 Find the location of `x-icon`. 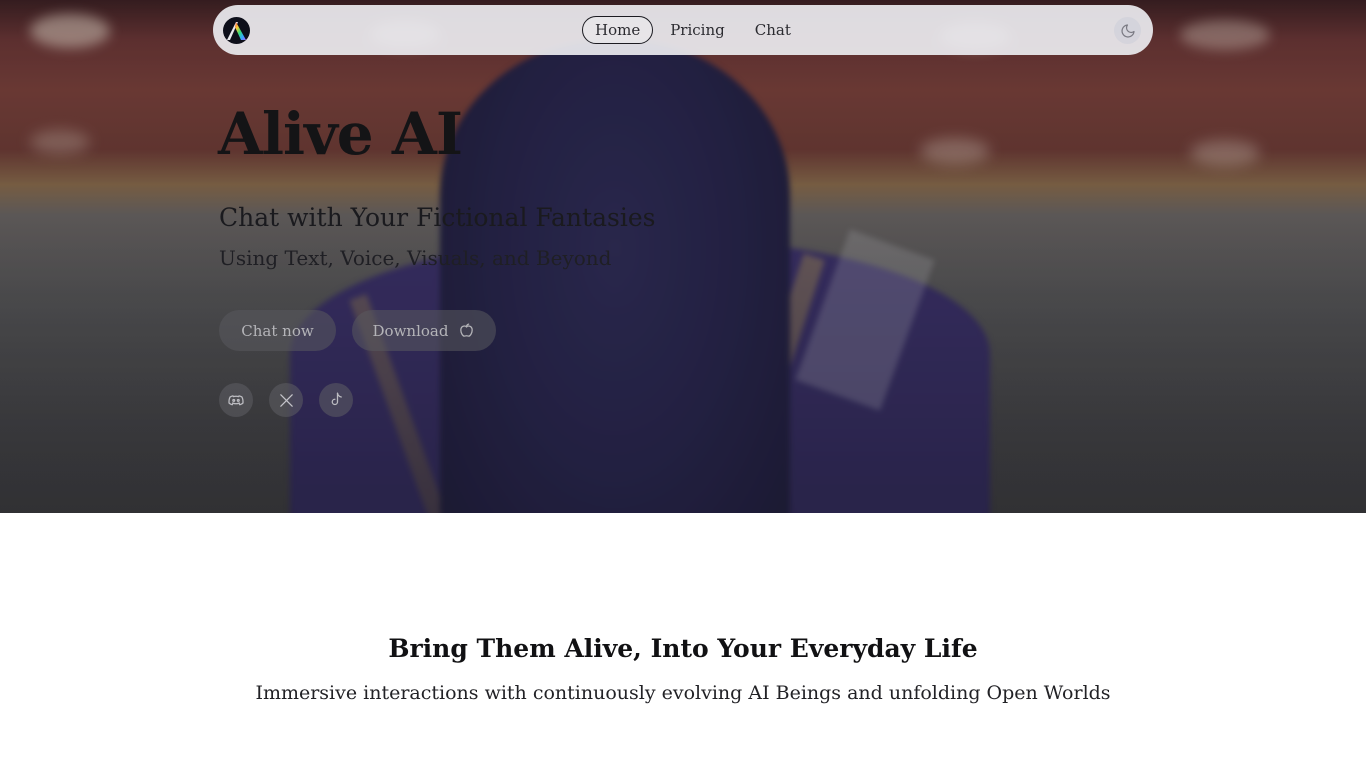

x-icon is located at coordinates (286, 400).